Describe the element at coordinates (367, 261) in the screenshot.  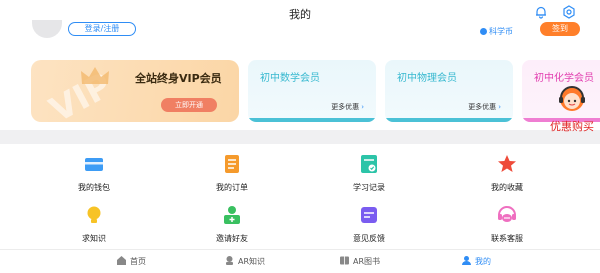
I see `nav-ar-book-label: AR图书` at that location.